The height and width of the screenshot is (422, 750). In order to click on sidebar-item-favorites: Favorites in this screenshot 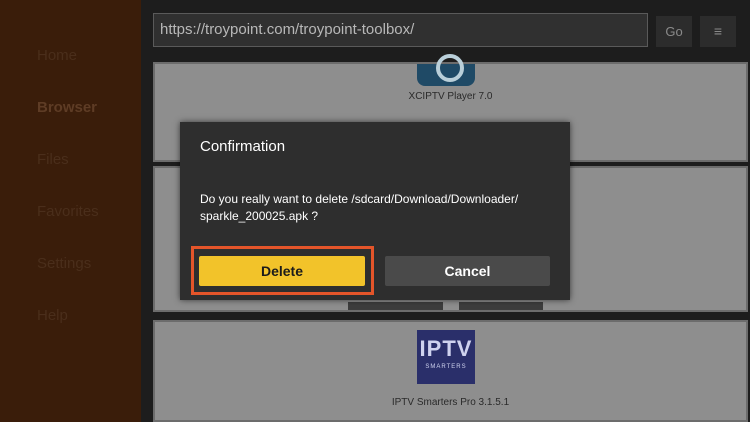, I will do `click(68, 211)`.